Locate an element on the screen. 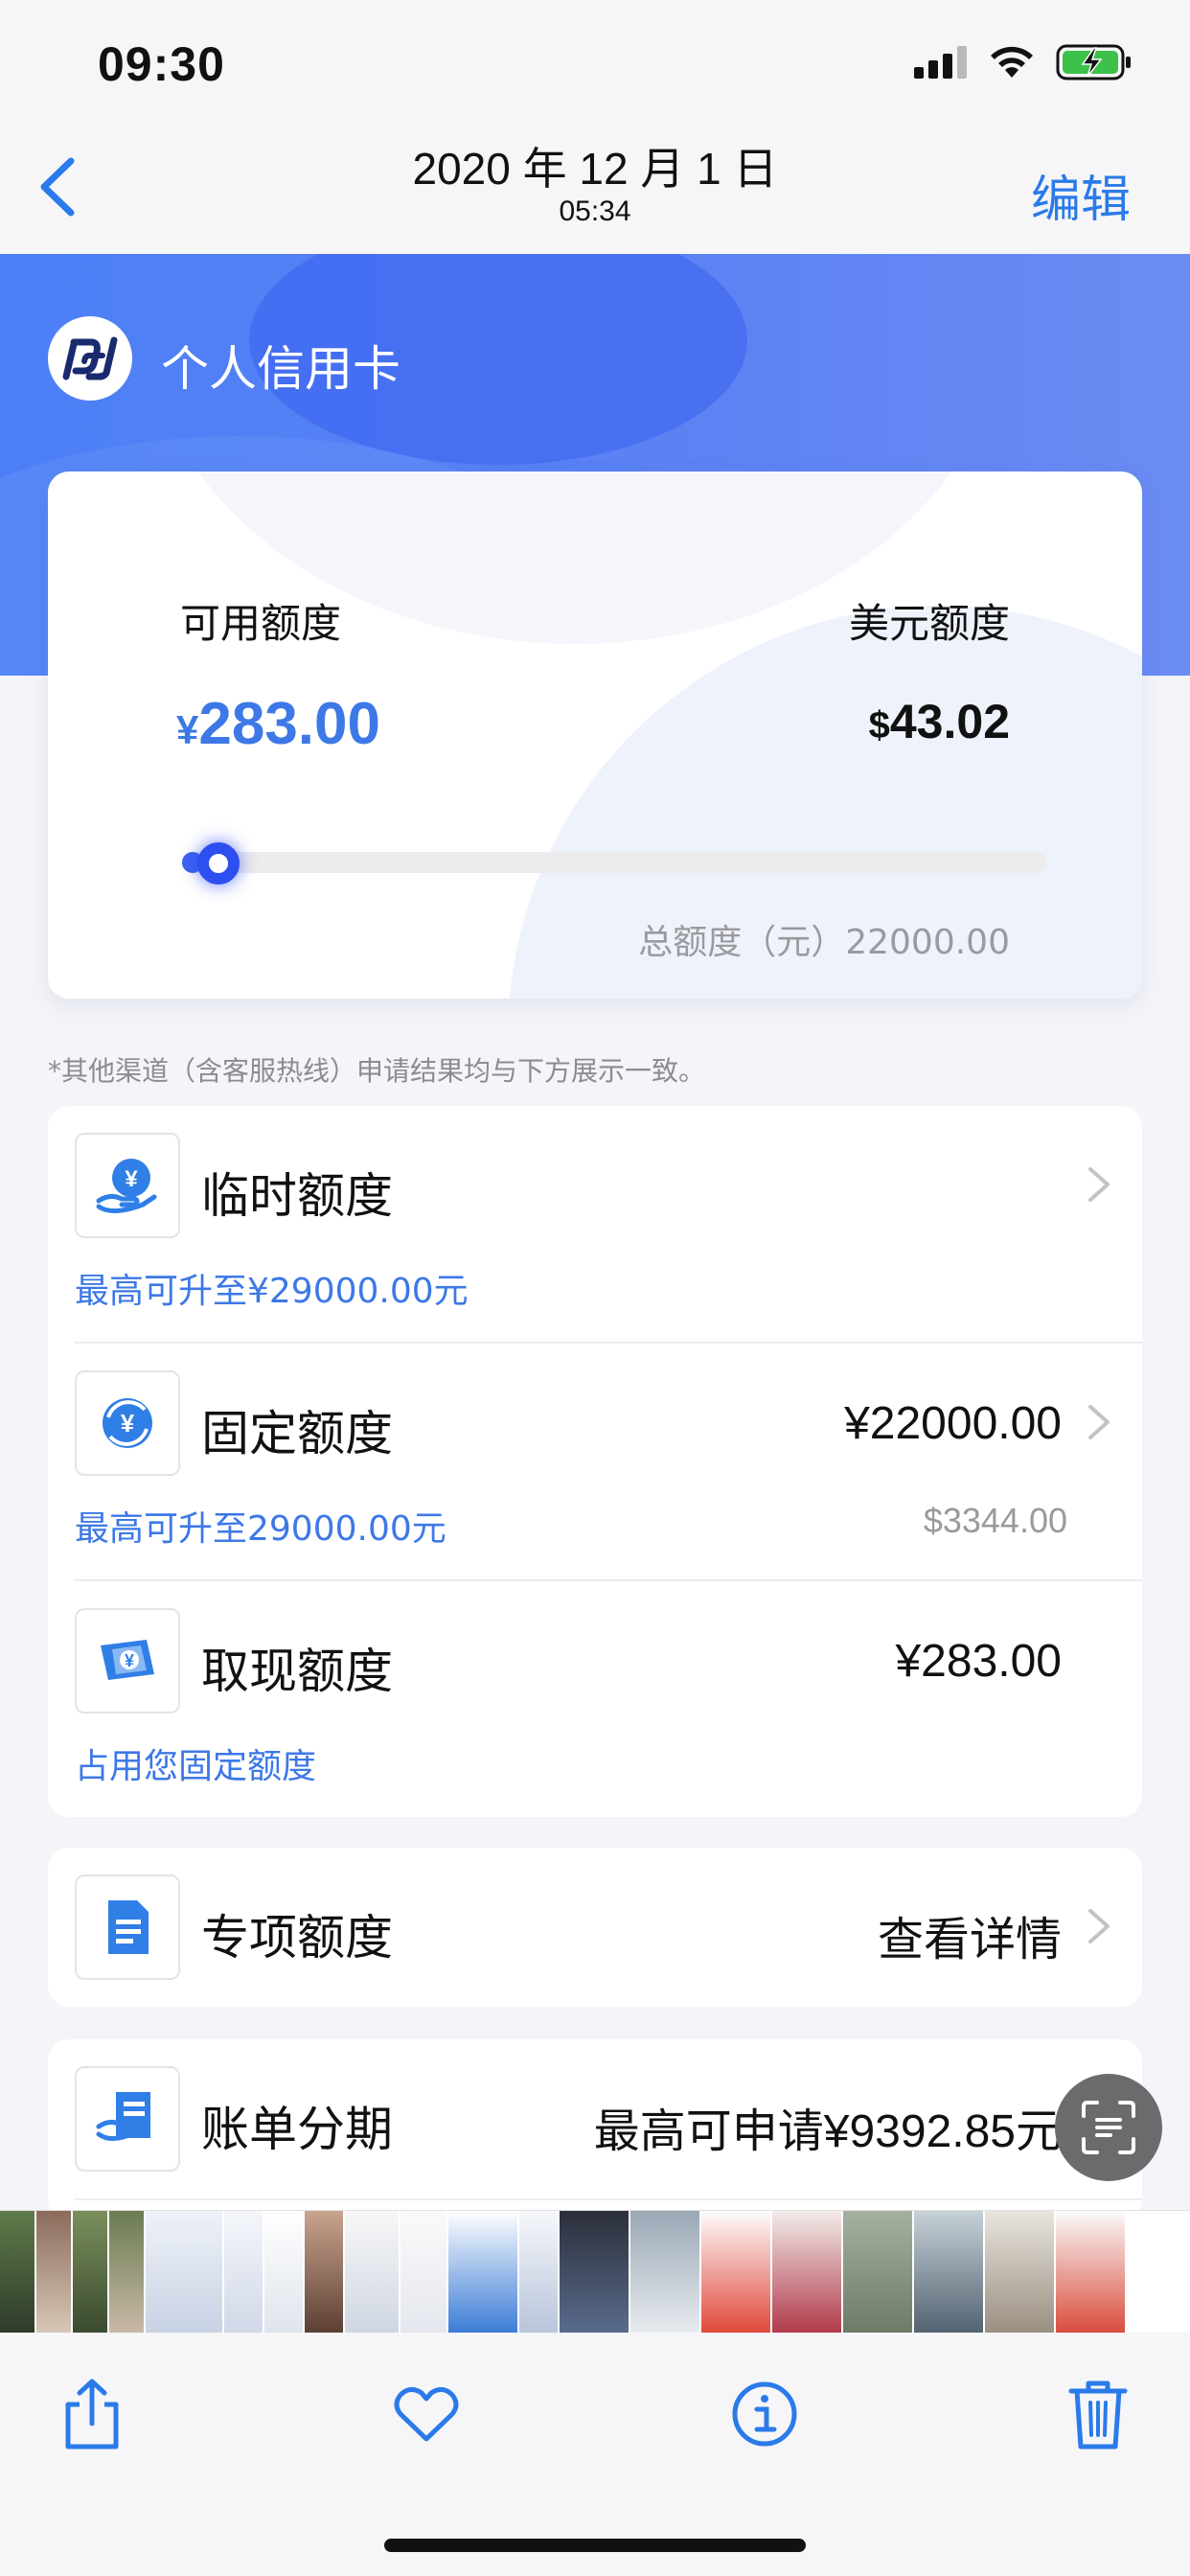  row-title: 临时额度 is located at coordinates (297, 1196).